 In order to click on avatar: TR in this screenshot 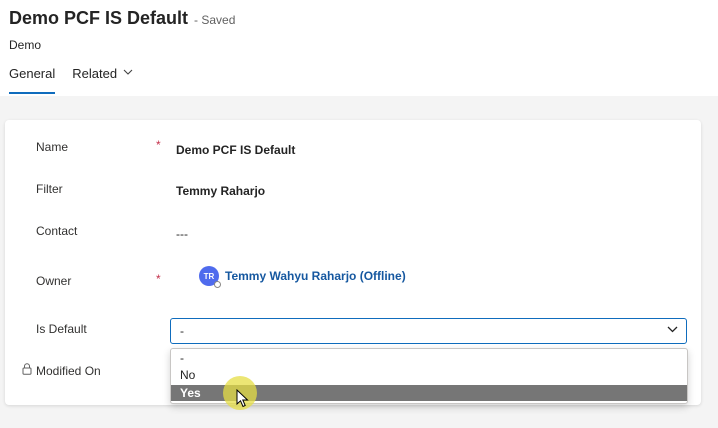, I will do `click(210, 277)`.